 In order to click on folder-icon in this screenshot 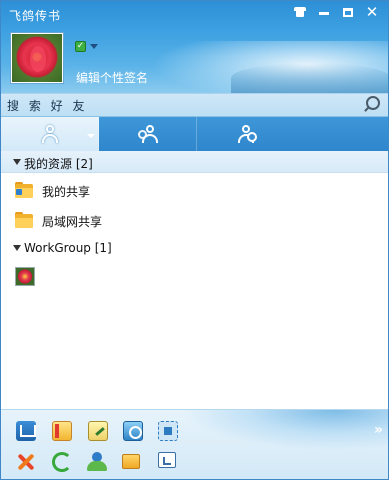, I will do `click(131, 461)`.